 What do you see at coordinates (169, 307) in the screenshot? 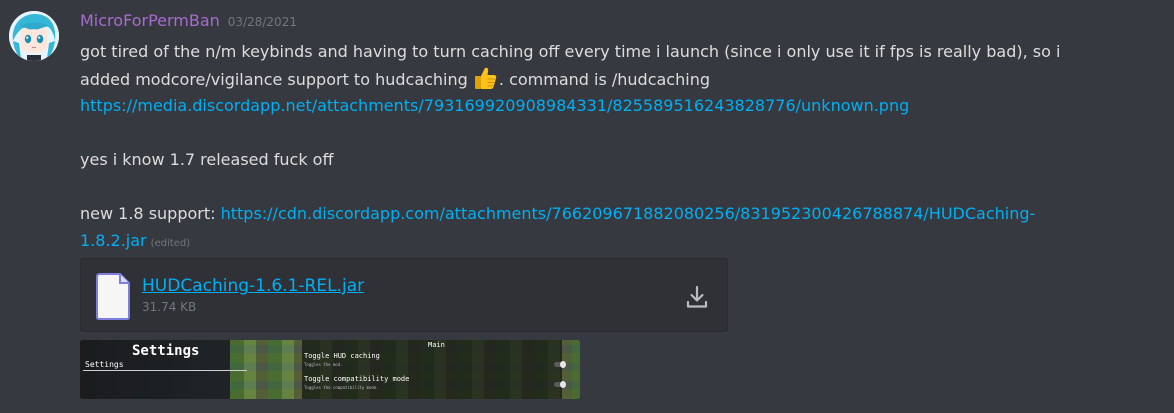
I see `file-size: 31.74 KB` at bounding box center [169, 307].